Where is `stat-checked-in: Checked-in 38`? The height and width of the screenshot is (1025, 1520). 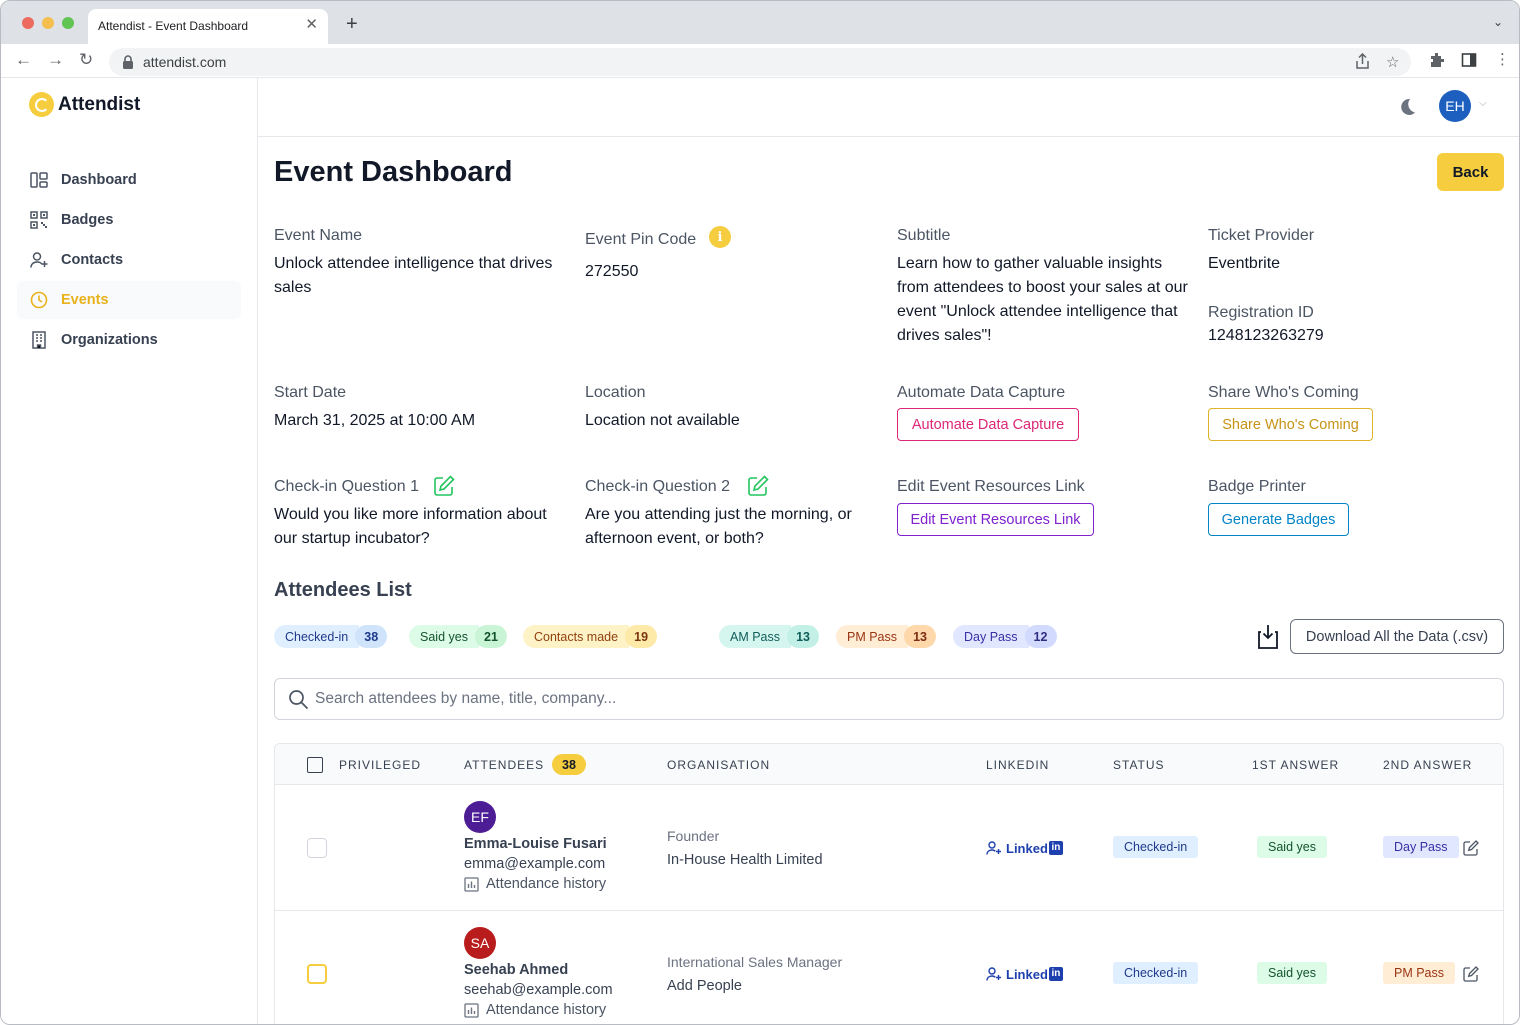 stat-checked-in: Checked-in 38 is located at coordinates (331, 636).